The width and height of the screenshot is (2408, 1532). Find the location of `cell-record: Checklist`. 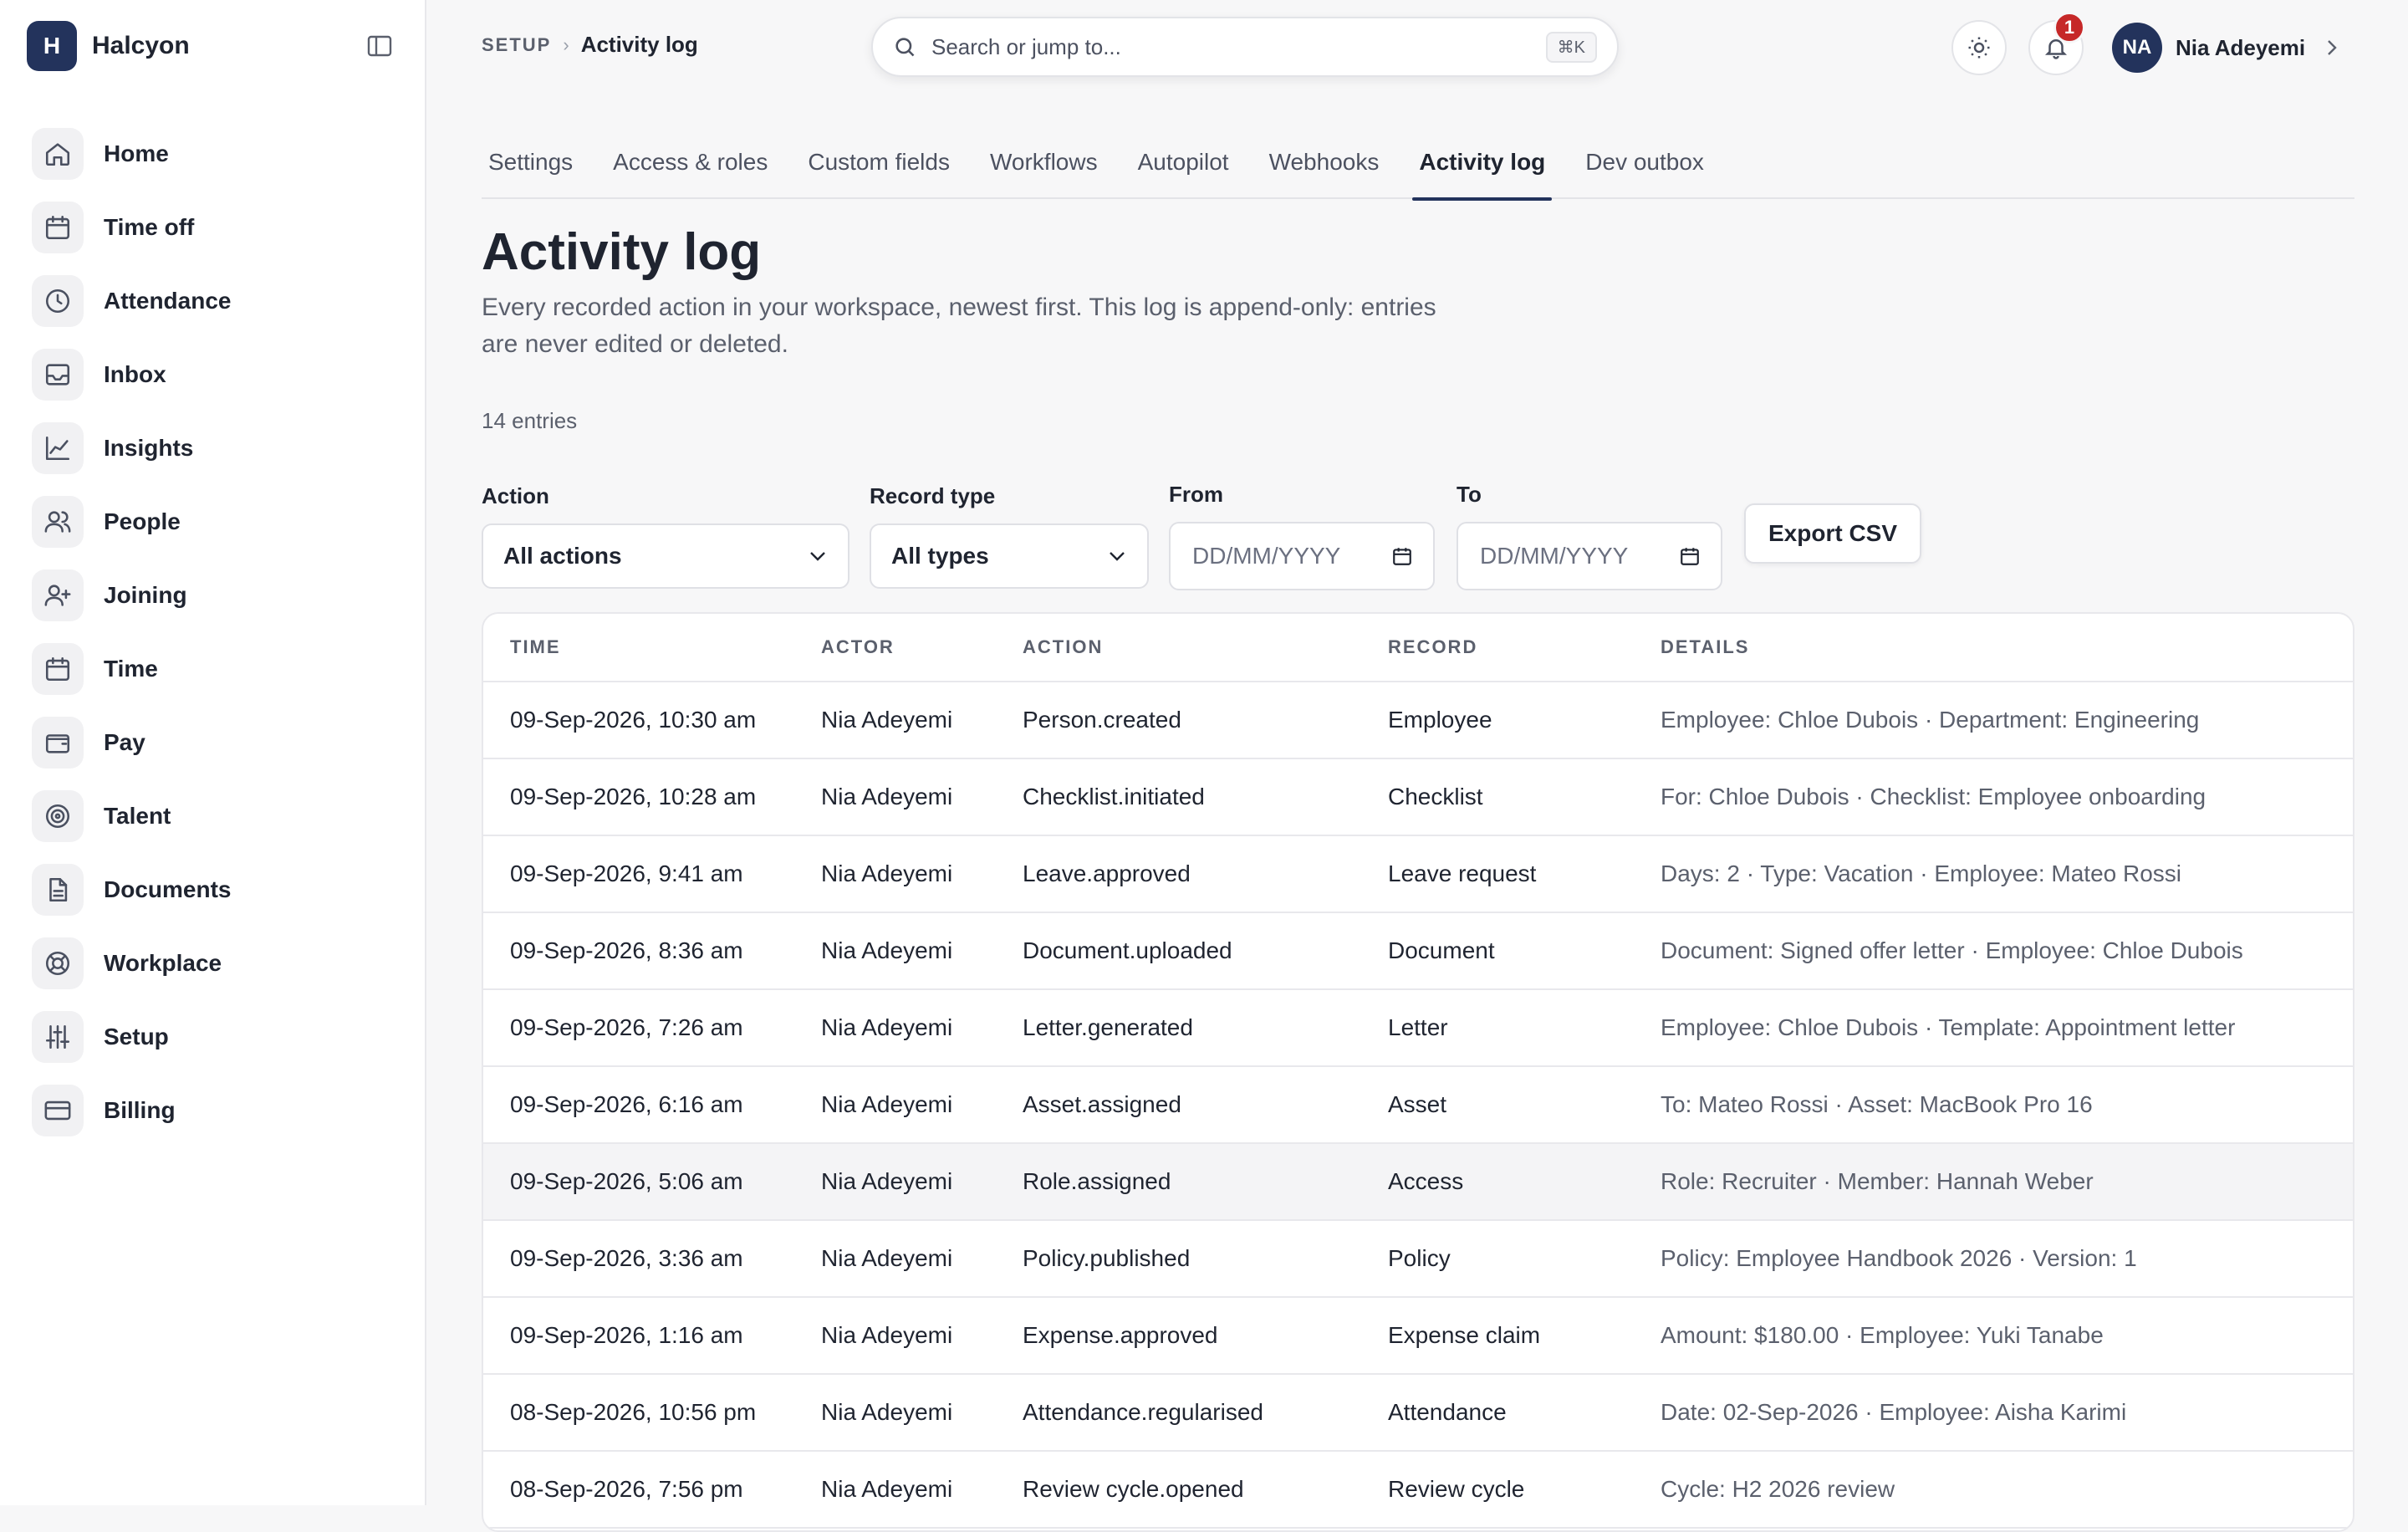

cell-record: Checklist is located at coordinates (1435, 796).